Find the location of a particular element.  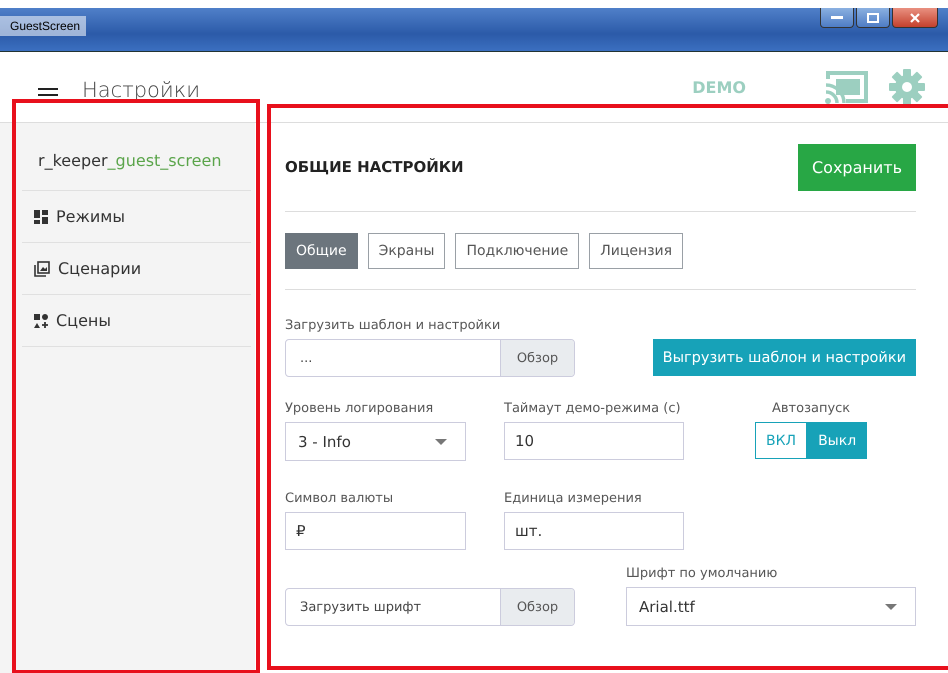

tab: Подключение is located at coordinates (517, 251).